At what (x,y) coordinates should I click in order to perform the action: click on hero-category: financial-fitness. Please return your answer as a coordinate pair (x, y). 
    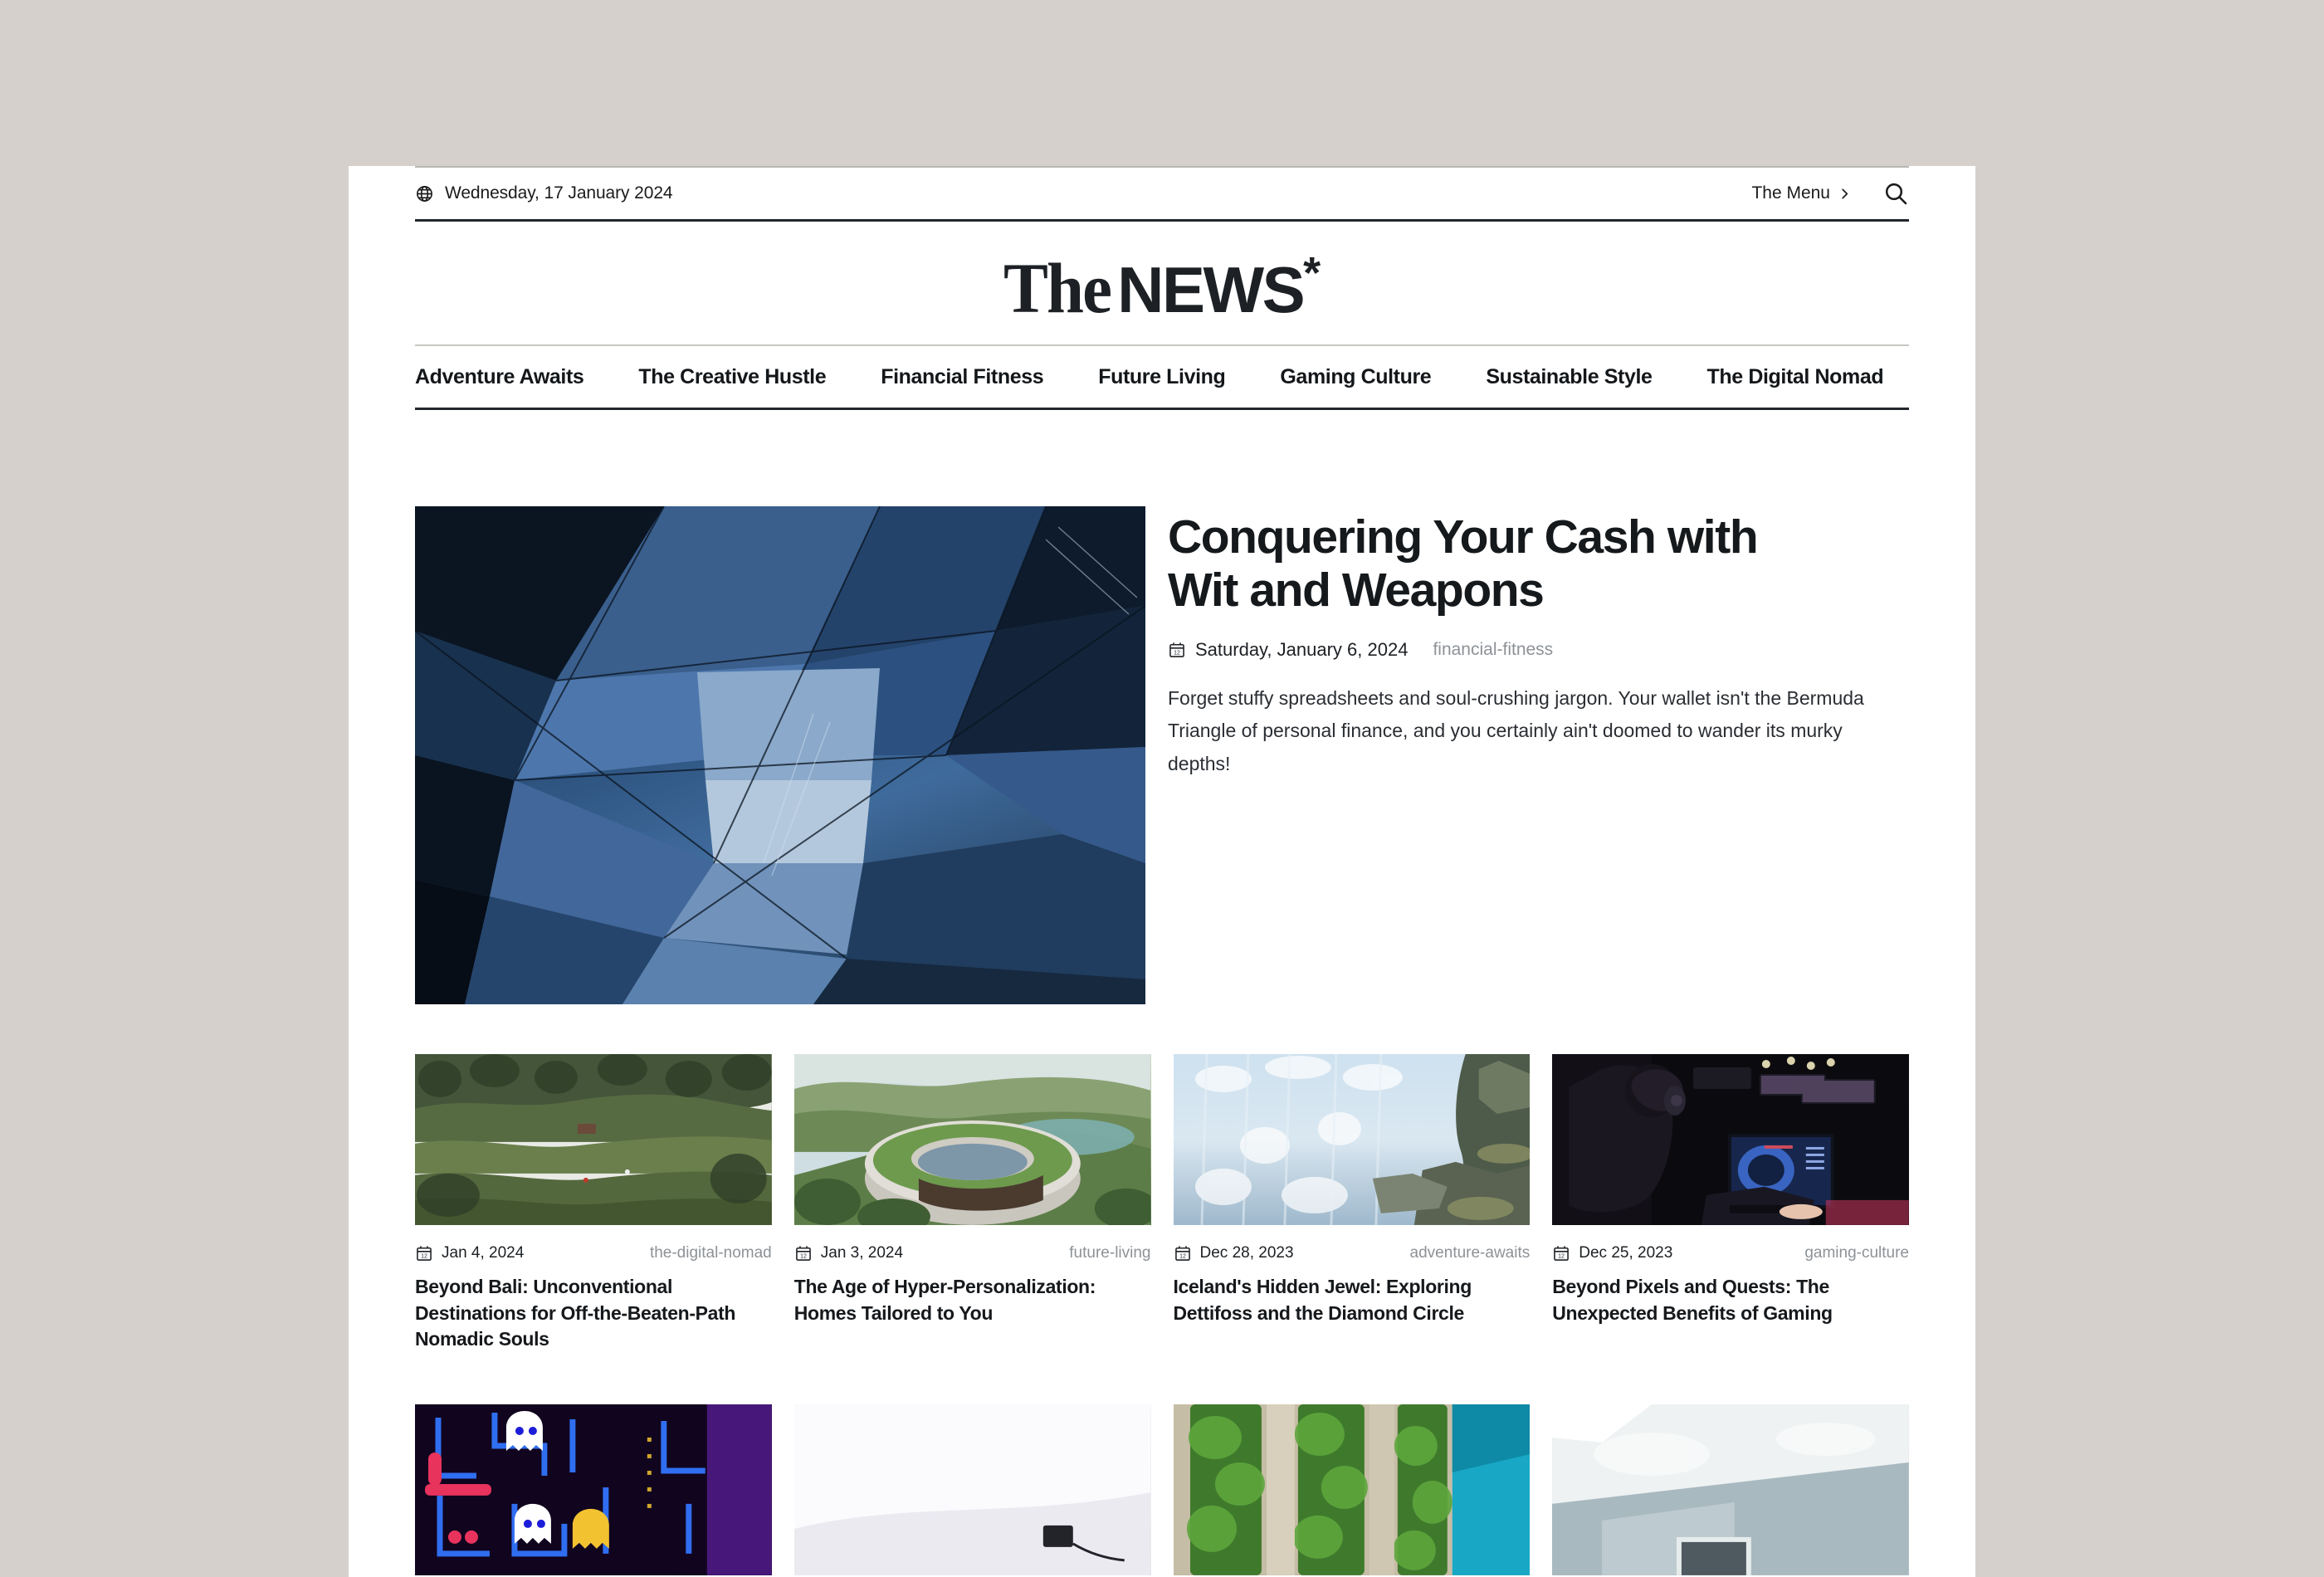
    Looking at the image, I should click on (1493, 650).